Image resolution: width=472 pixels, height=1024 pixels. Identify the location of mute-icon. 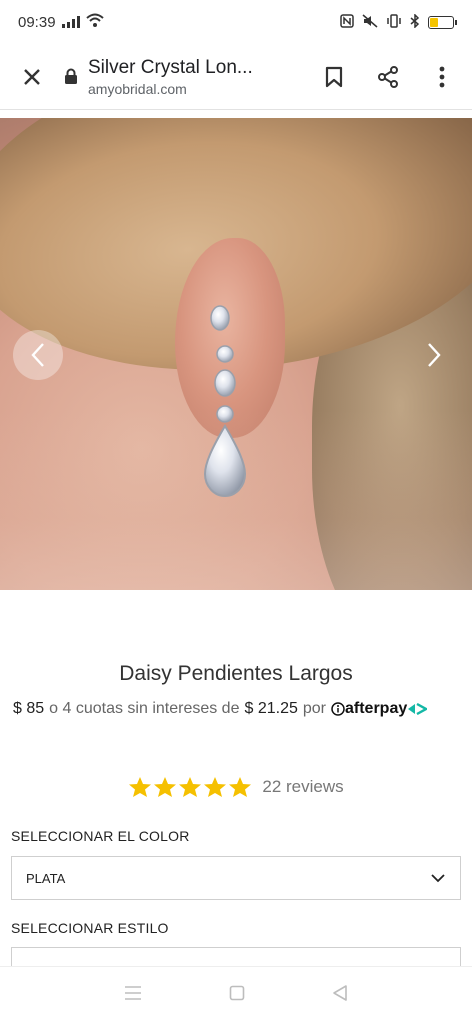
(370, 22).